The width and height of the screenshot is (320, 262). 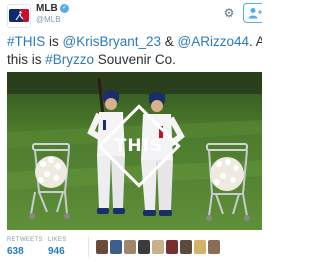 What do you see at coordinates (255, 41) in the screenshot?
I see `text-segment: . A` at bounding box center [255, 41].